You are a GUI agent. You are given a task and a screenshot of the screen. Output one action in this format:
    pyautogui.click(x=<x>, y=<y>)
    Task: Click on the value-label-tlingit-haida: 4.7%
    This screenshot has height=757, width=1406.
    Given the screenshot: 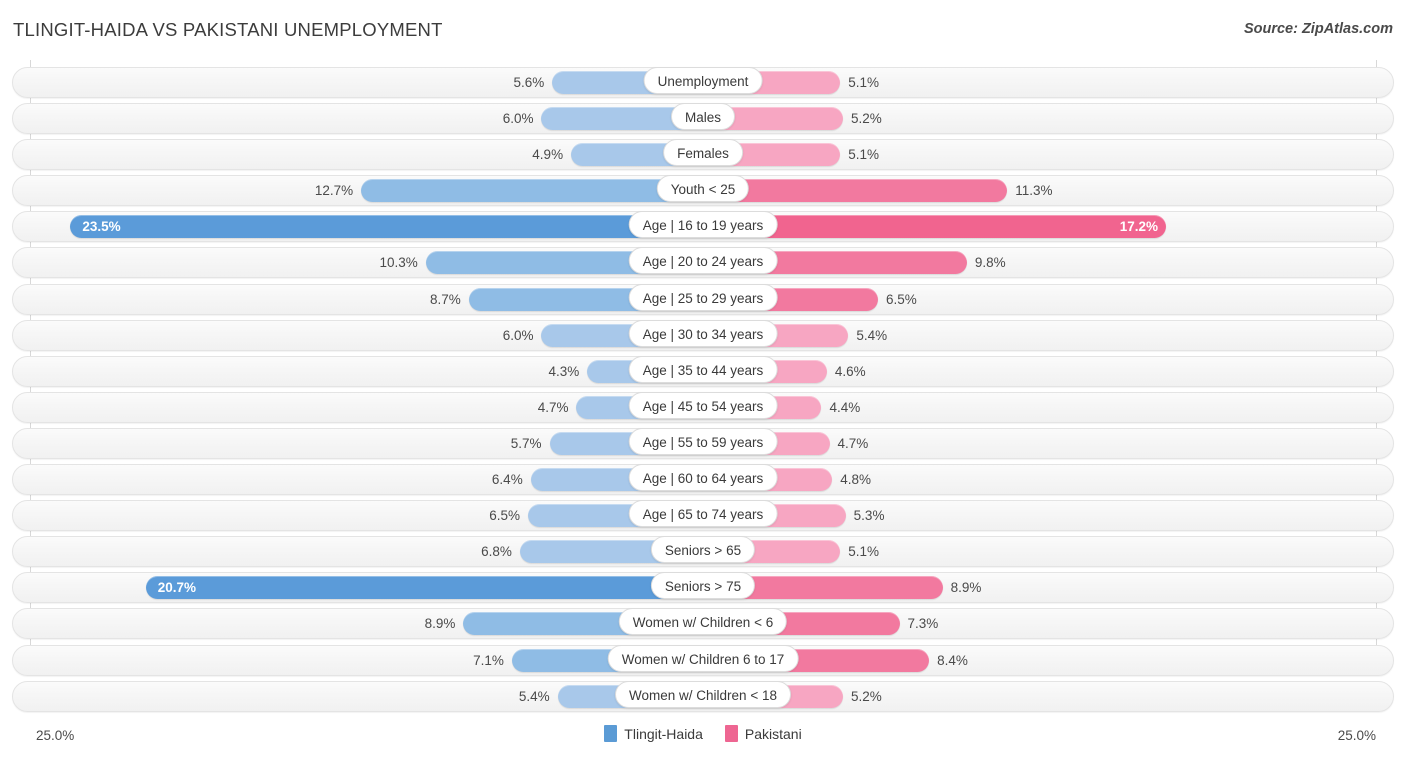 What is the action you would take?
    pyautogui.click(x=553, y=407)
    